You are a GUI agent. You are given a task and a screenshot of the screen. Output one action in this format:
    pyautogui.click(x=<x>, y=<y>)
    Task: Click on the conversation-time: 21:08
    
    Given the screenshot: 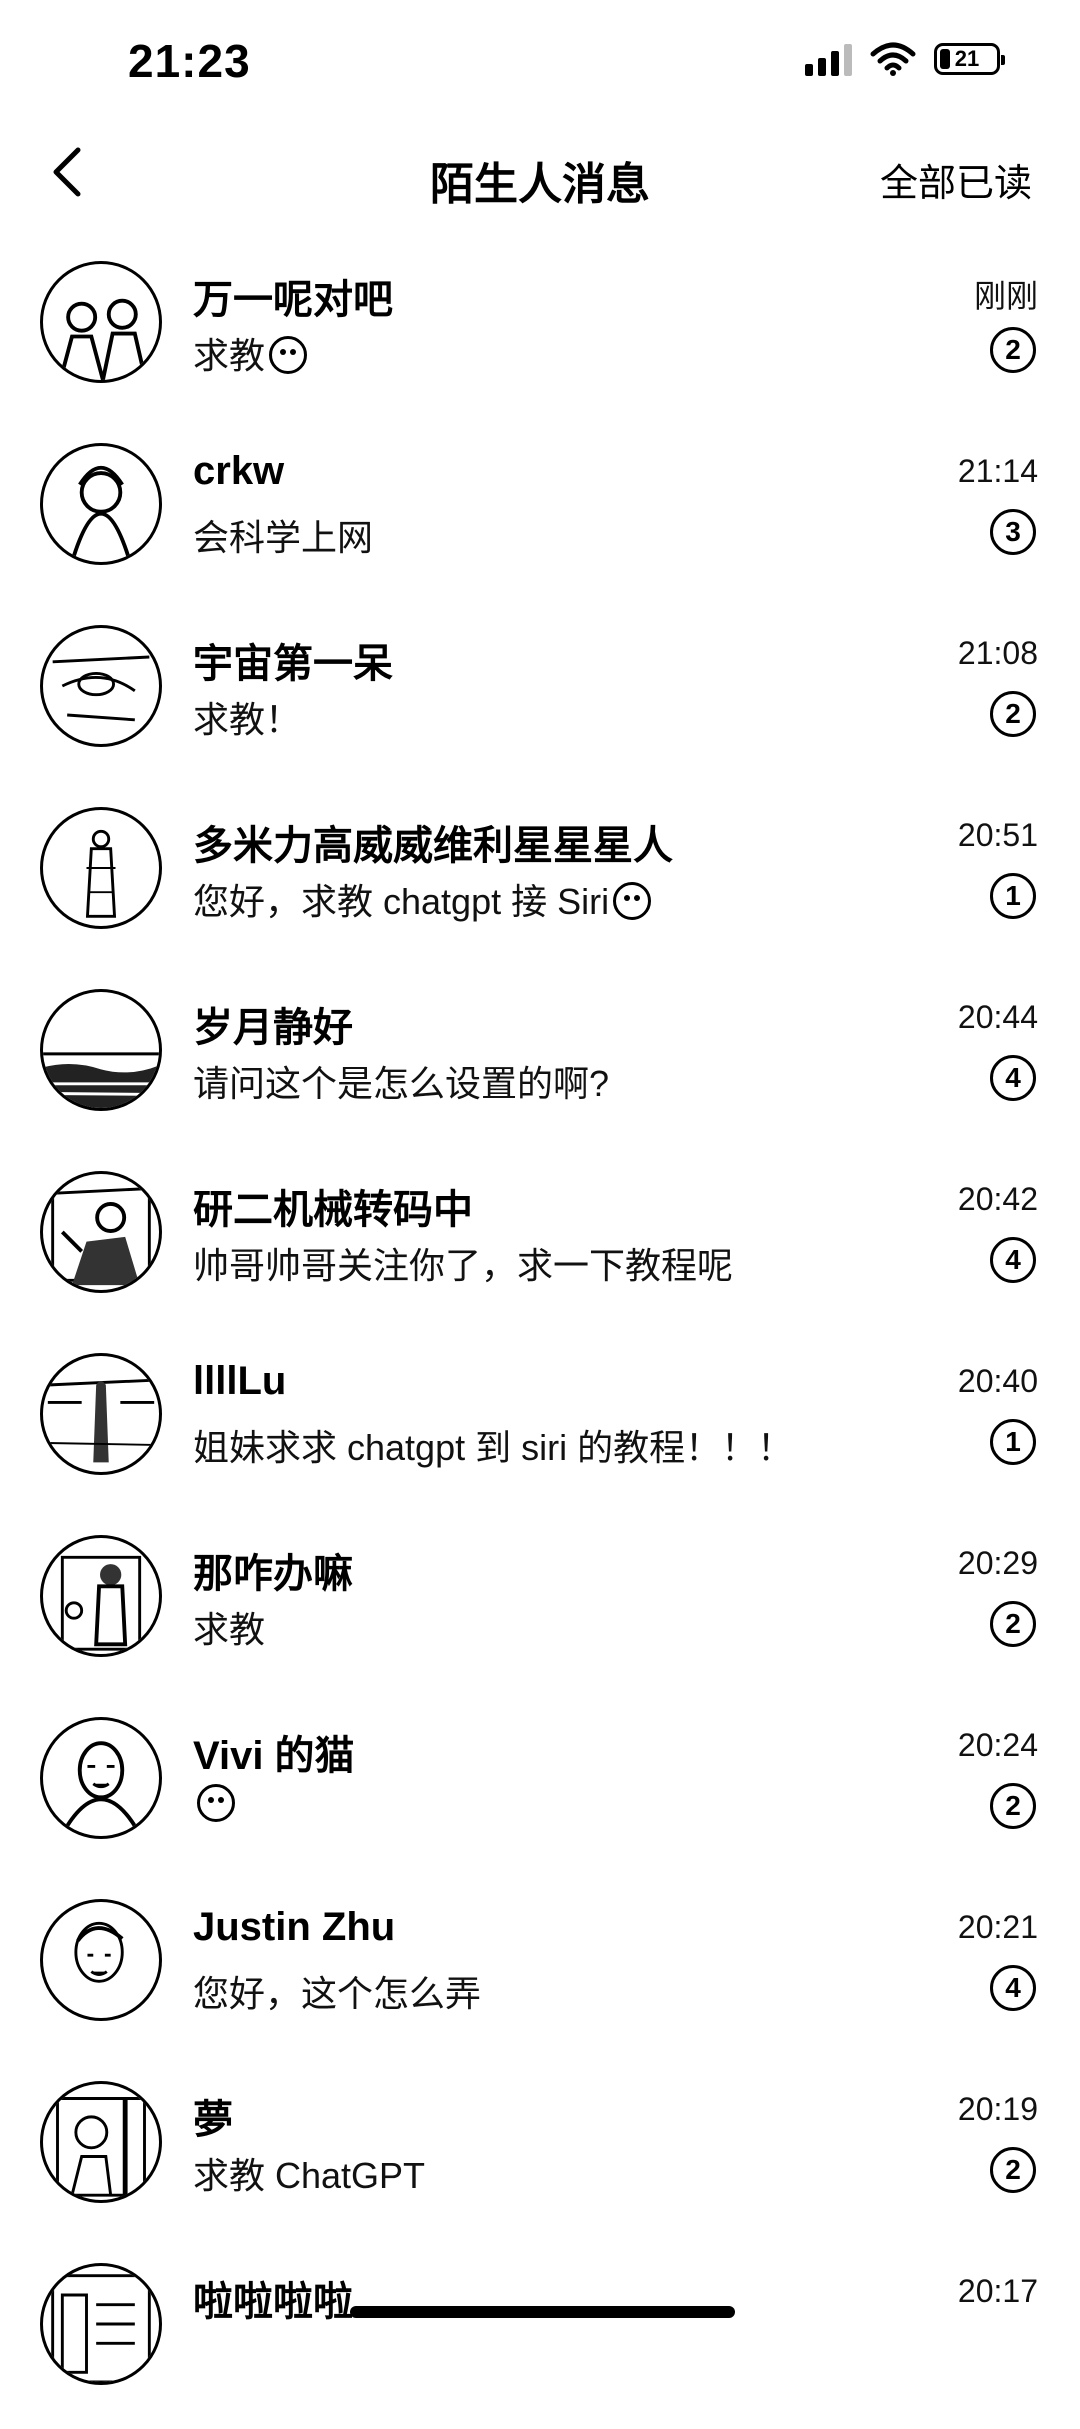 What is the action you would take?
    pyautogui.click(x=997, y=653)
    